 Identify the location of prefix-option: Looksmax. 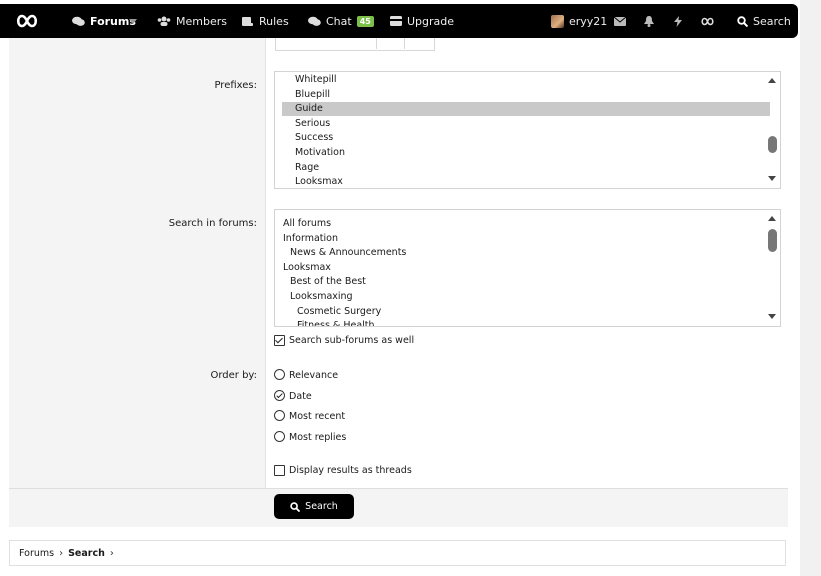
(309, 181).